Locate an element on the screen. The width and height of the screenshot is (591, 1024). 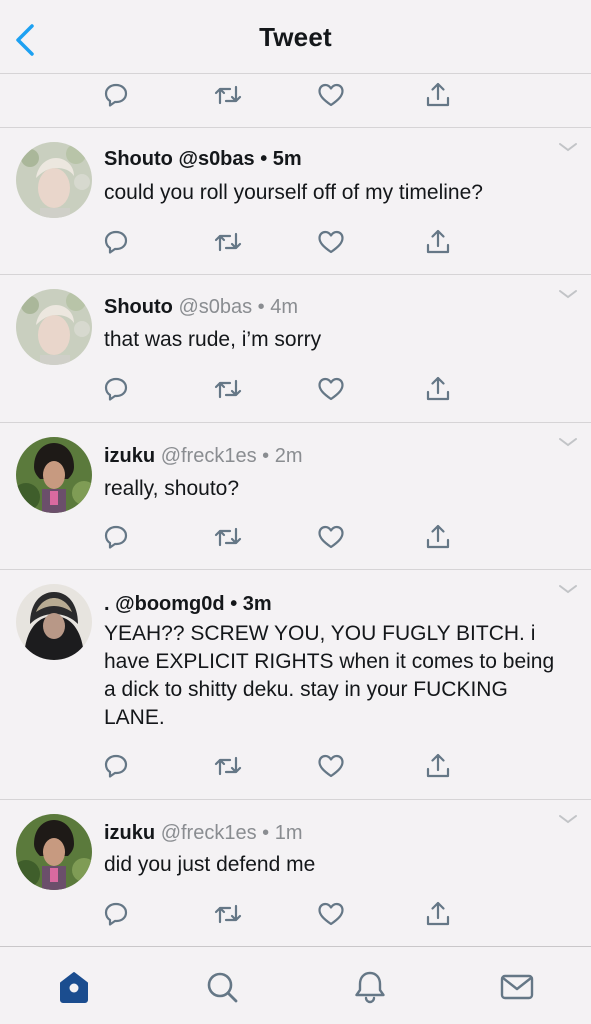
tweet-text: did you just defend me is located at coordinates (210, 864).